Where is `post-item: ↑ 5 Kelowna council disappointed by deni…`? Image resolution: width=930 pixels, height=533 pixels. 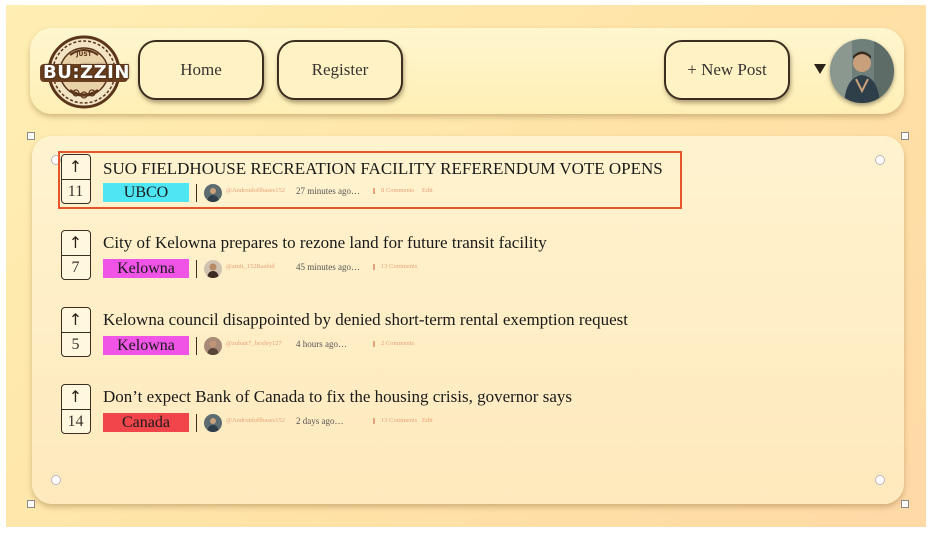 post-item: ↑ 5 Kelowna council disappointed by deni… is located at coordinates (370, 333).